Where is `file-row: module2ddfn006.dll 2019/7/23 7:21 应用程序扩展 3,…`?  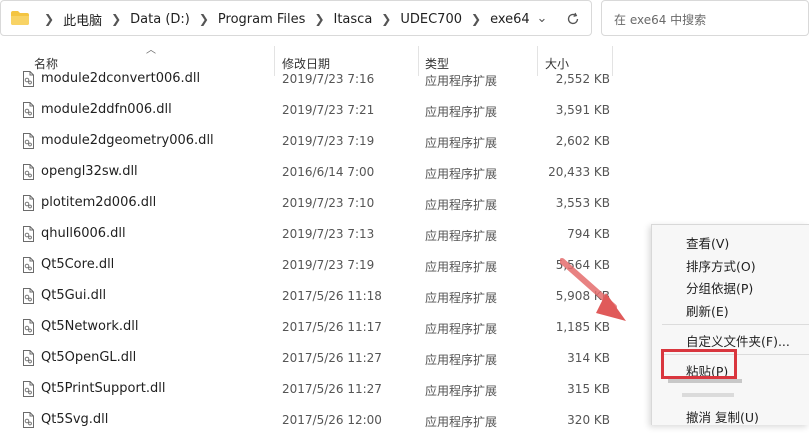 file-row: module2ddfn006.dll 2019/7/23 7:21 应用程序扩展 3,… is located at coordinates (320, 111).